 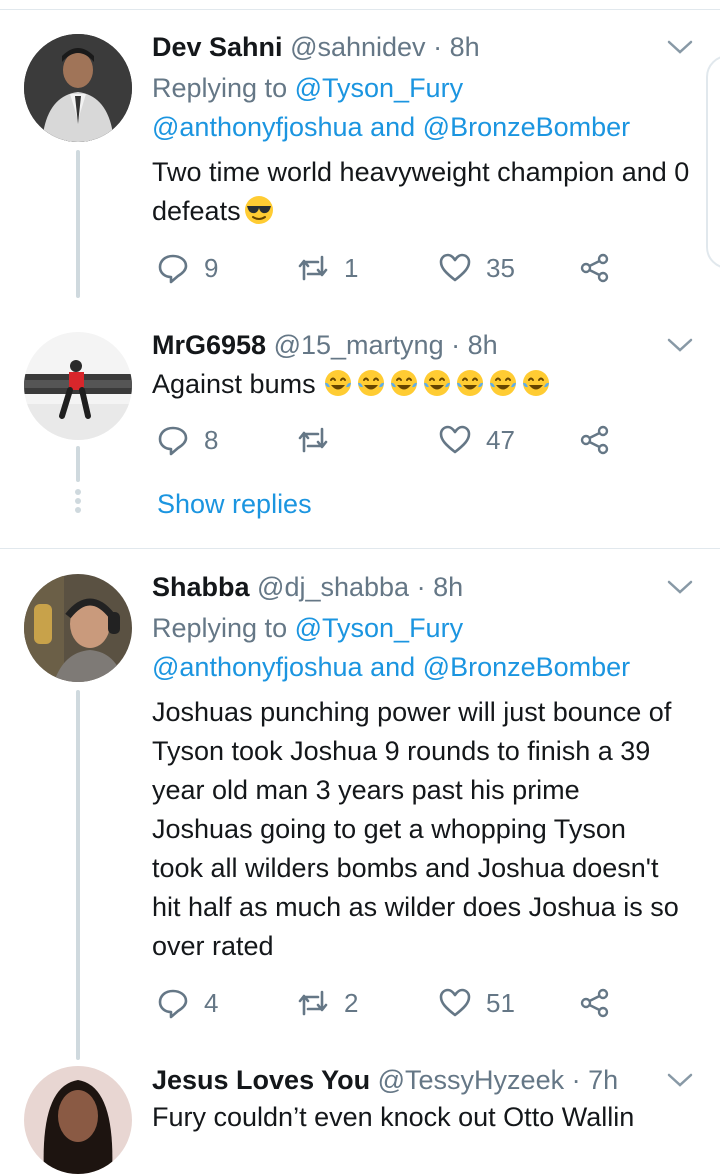 I want to click on joy-emoji-group, so click(x=437, y=384).